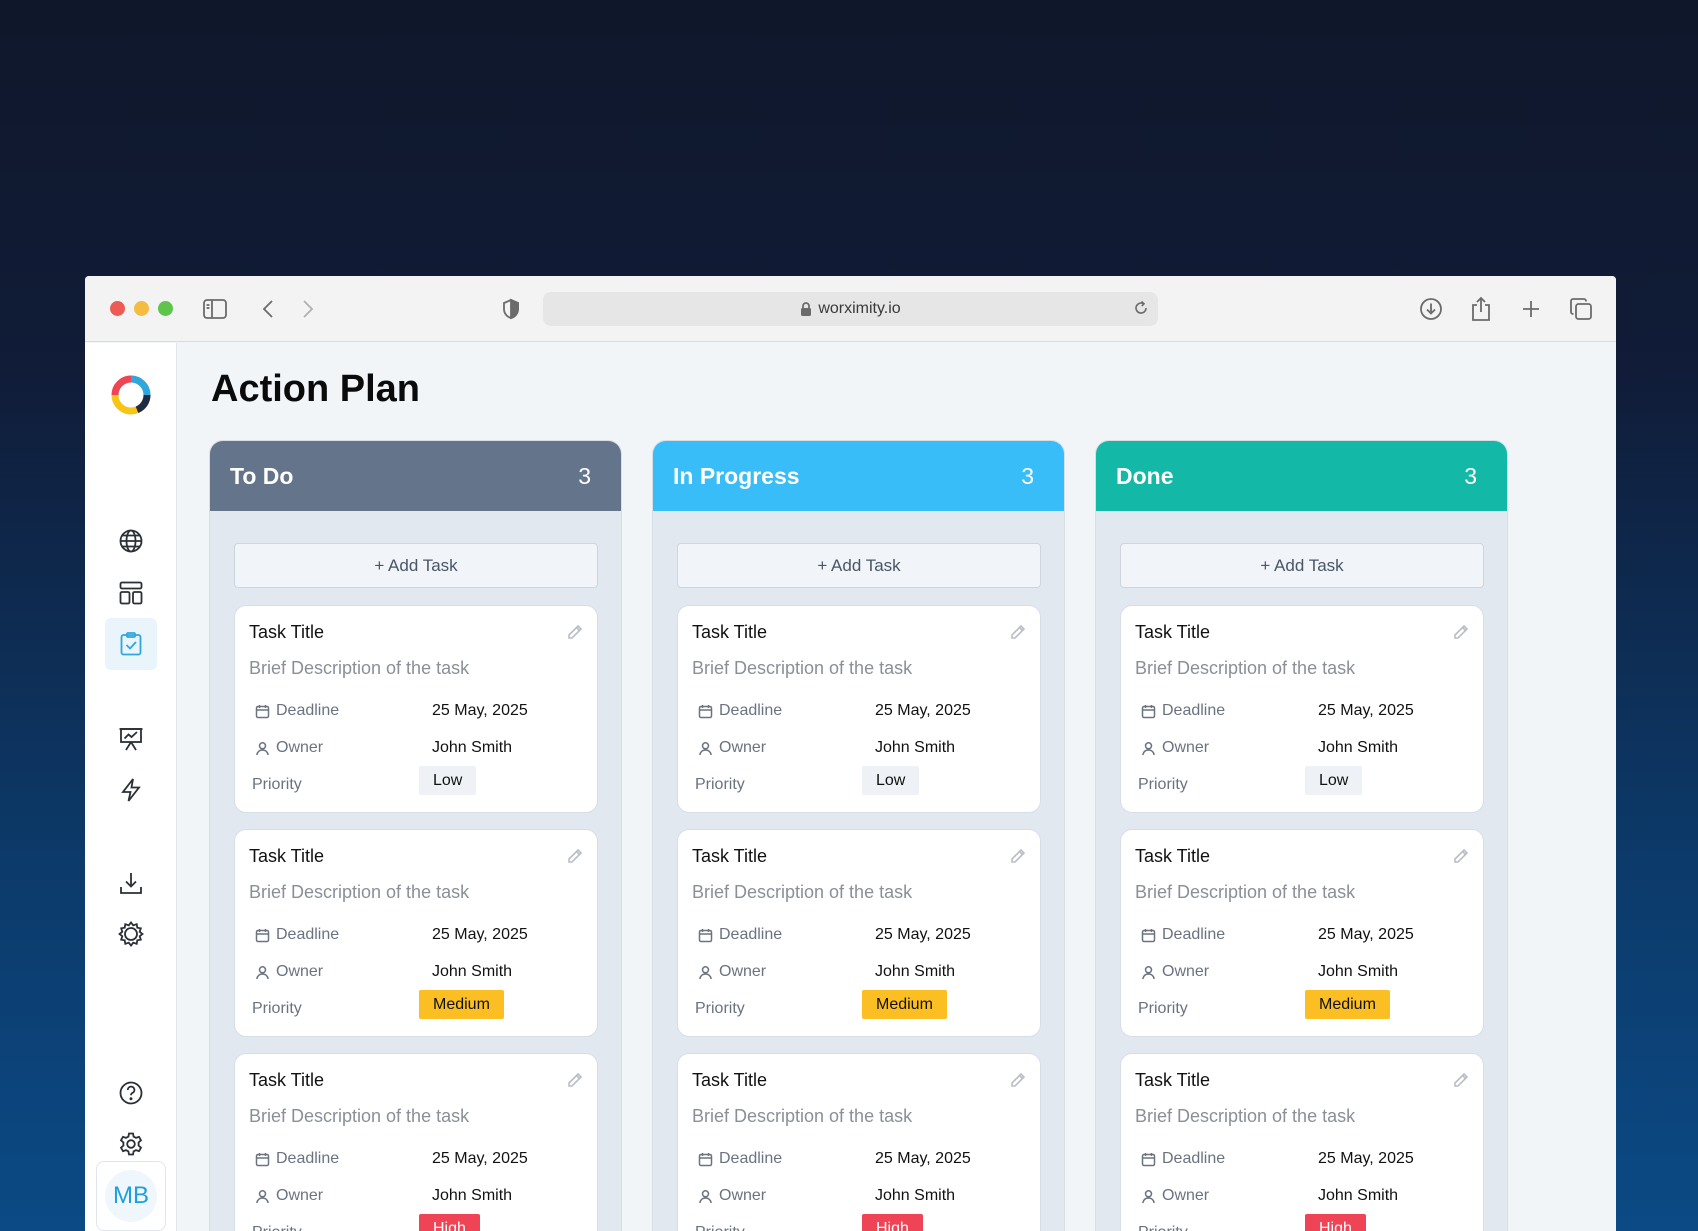 The width and height of the screenshot is (1698, 1231). Describe the element at coordinates (215, 309) in the screenshot. I see `sidebar-toggle-icon` at that location.